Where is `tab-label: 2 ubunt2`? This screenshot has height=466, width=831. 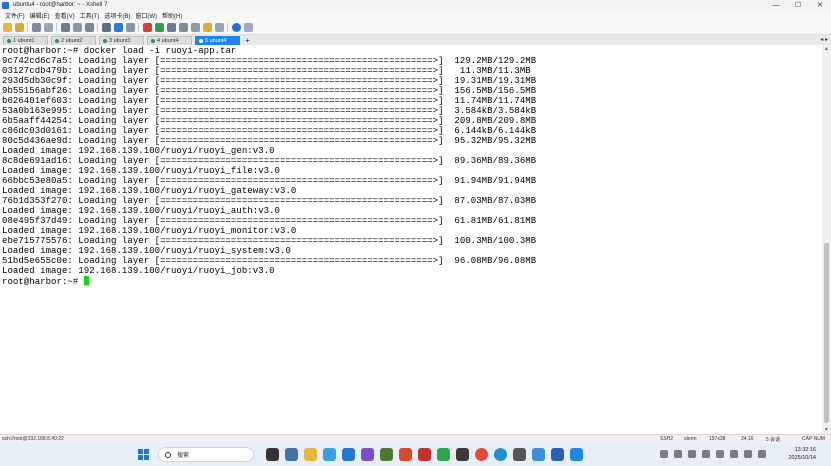 tab-label: 2 ubunt2 is located at coordinates (72, 41).